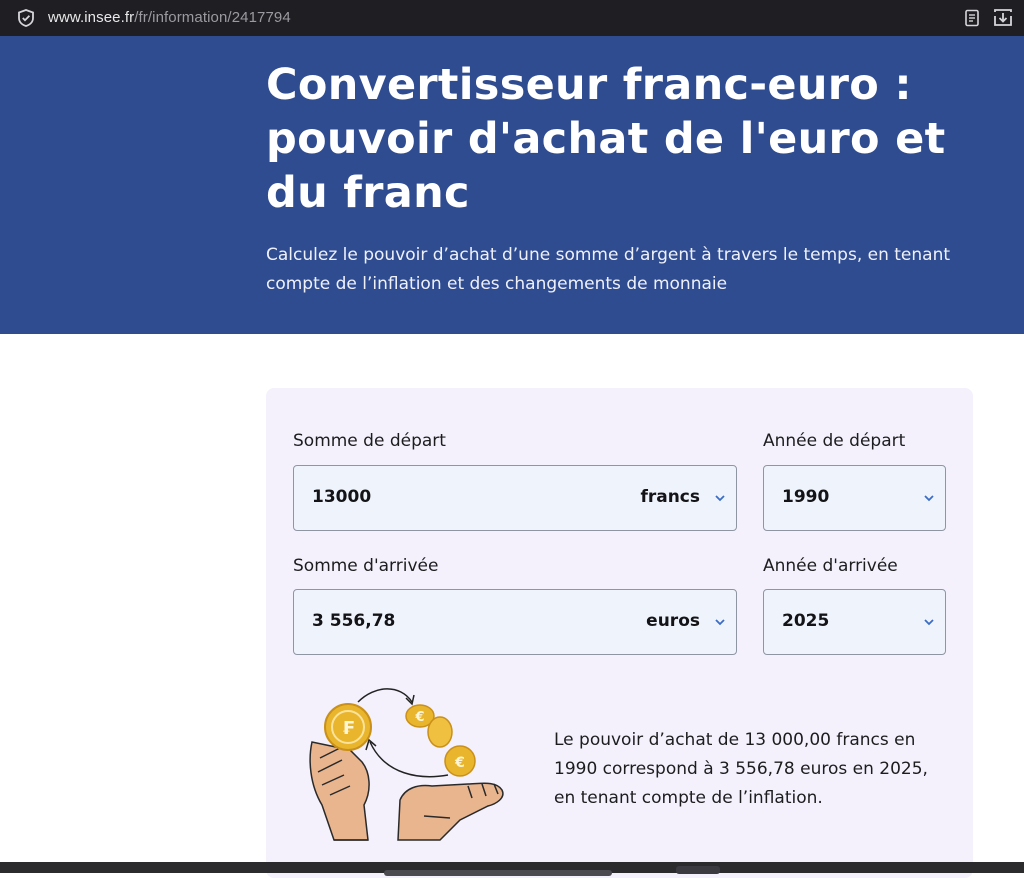 Image resolution: width=1024 pixels, height=878 pixels. What do you see at coordinates (673, 621) in the screenshot?
I see `end-currency-select: euros` at bounding box center [673, 621].